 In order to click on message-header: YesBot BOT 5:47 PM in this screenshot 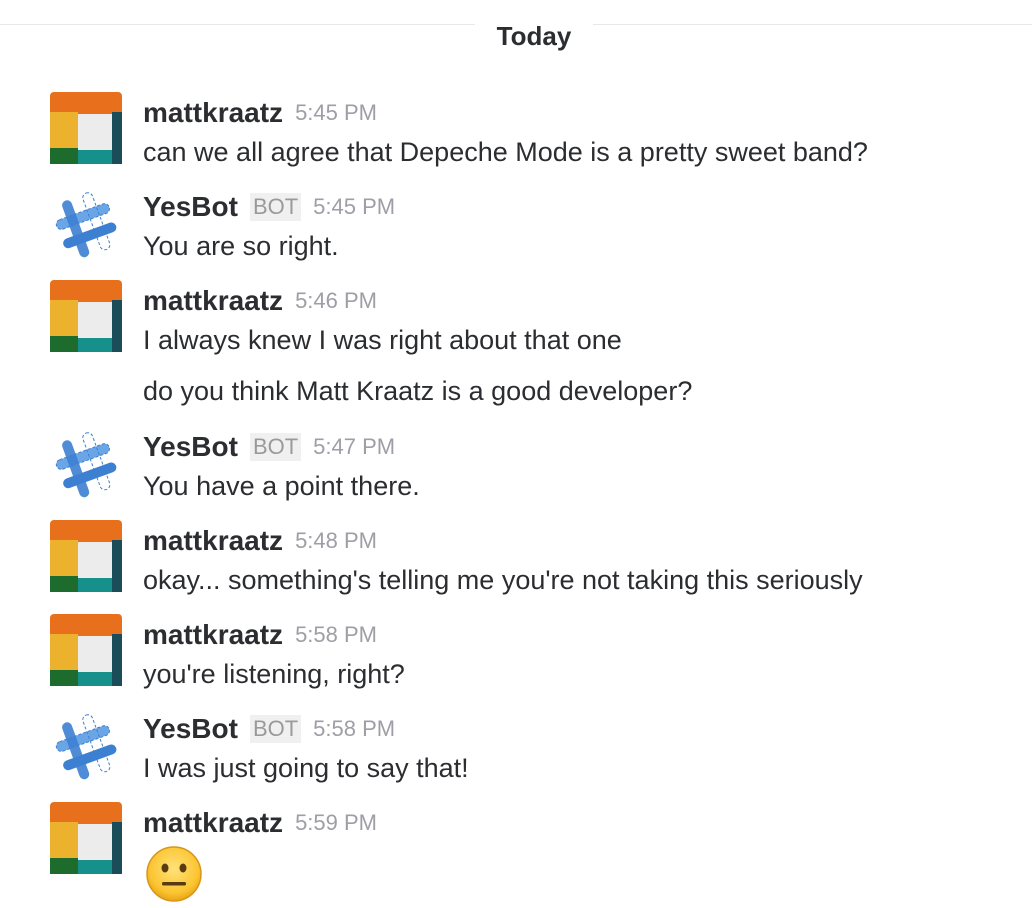, I will do `click(269, 447)`.